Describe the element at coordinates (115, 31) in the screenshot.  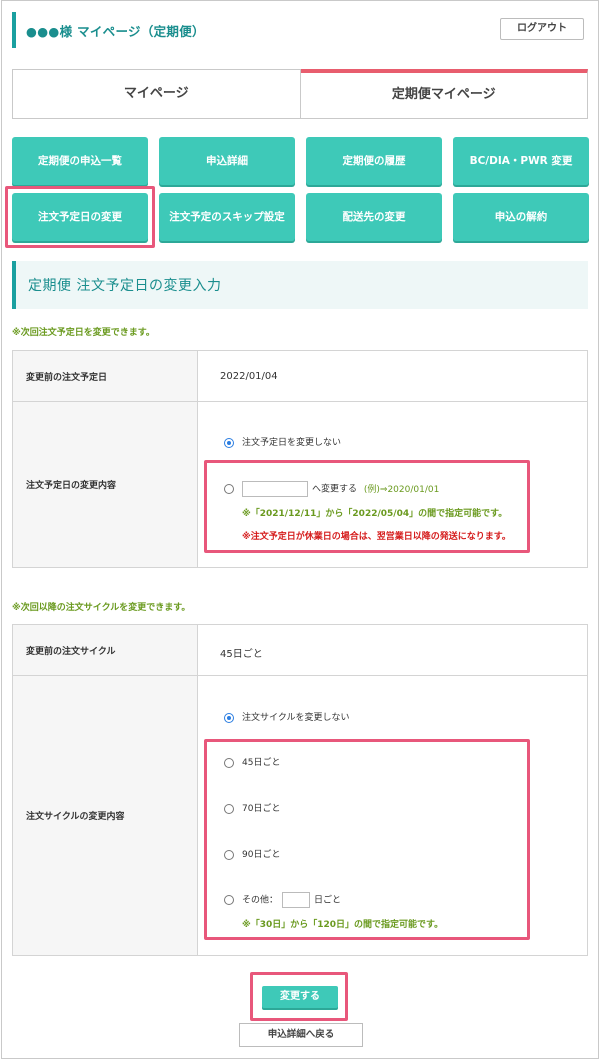
I see `page-title: ●●●様 マイページ（定期便）` at that location.